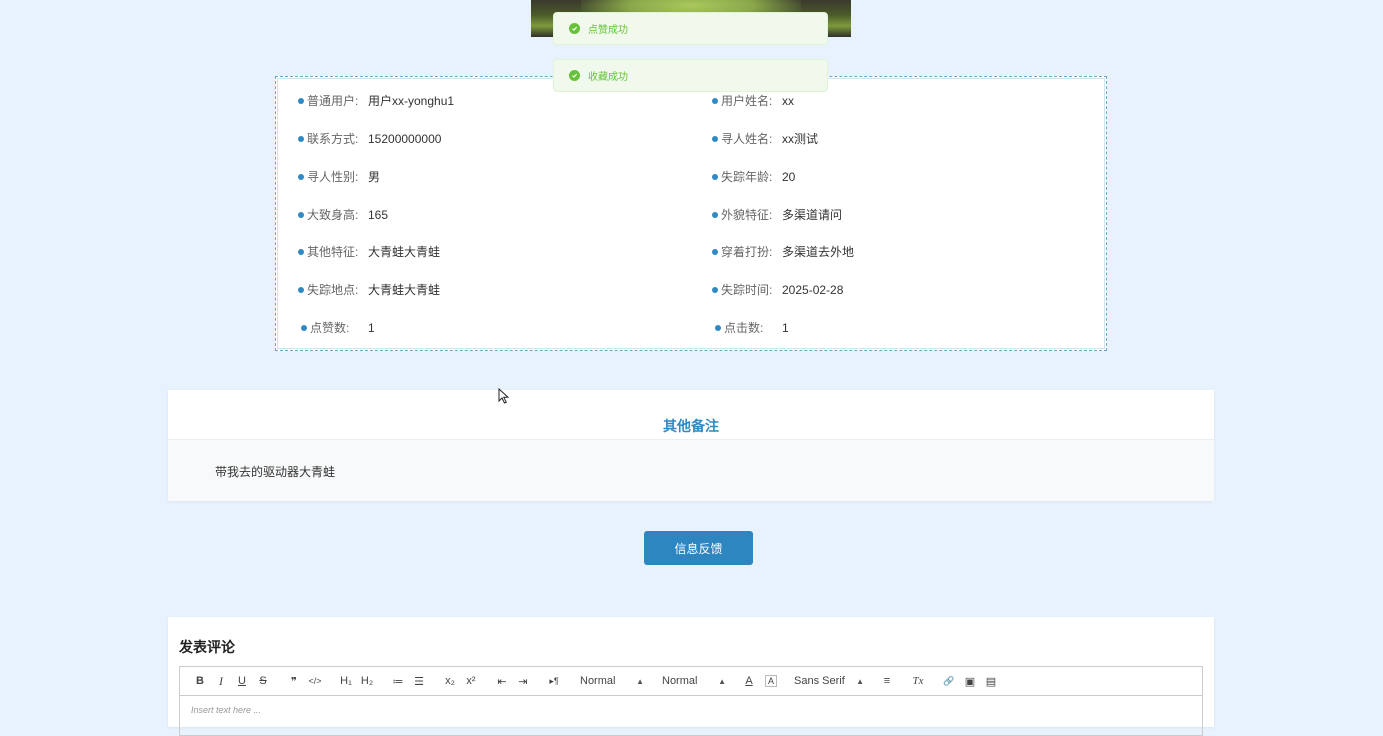 This screenshot has height=736, width=1383. What do you see at coordinates (367, 681) in the screenshot?
I see `header2-button: H₂` at bounding box center [367, 681].